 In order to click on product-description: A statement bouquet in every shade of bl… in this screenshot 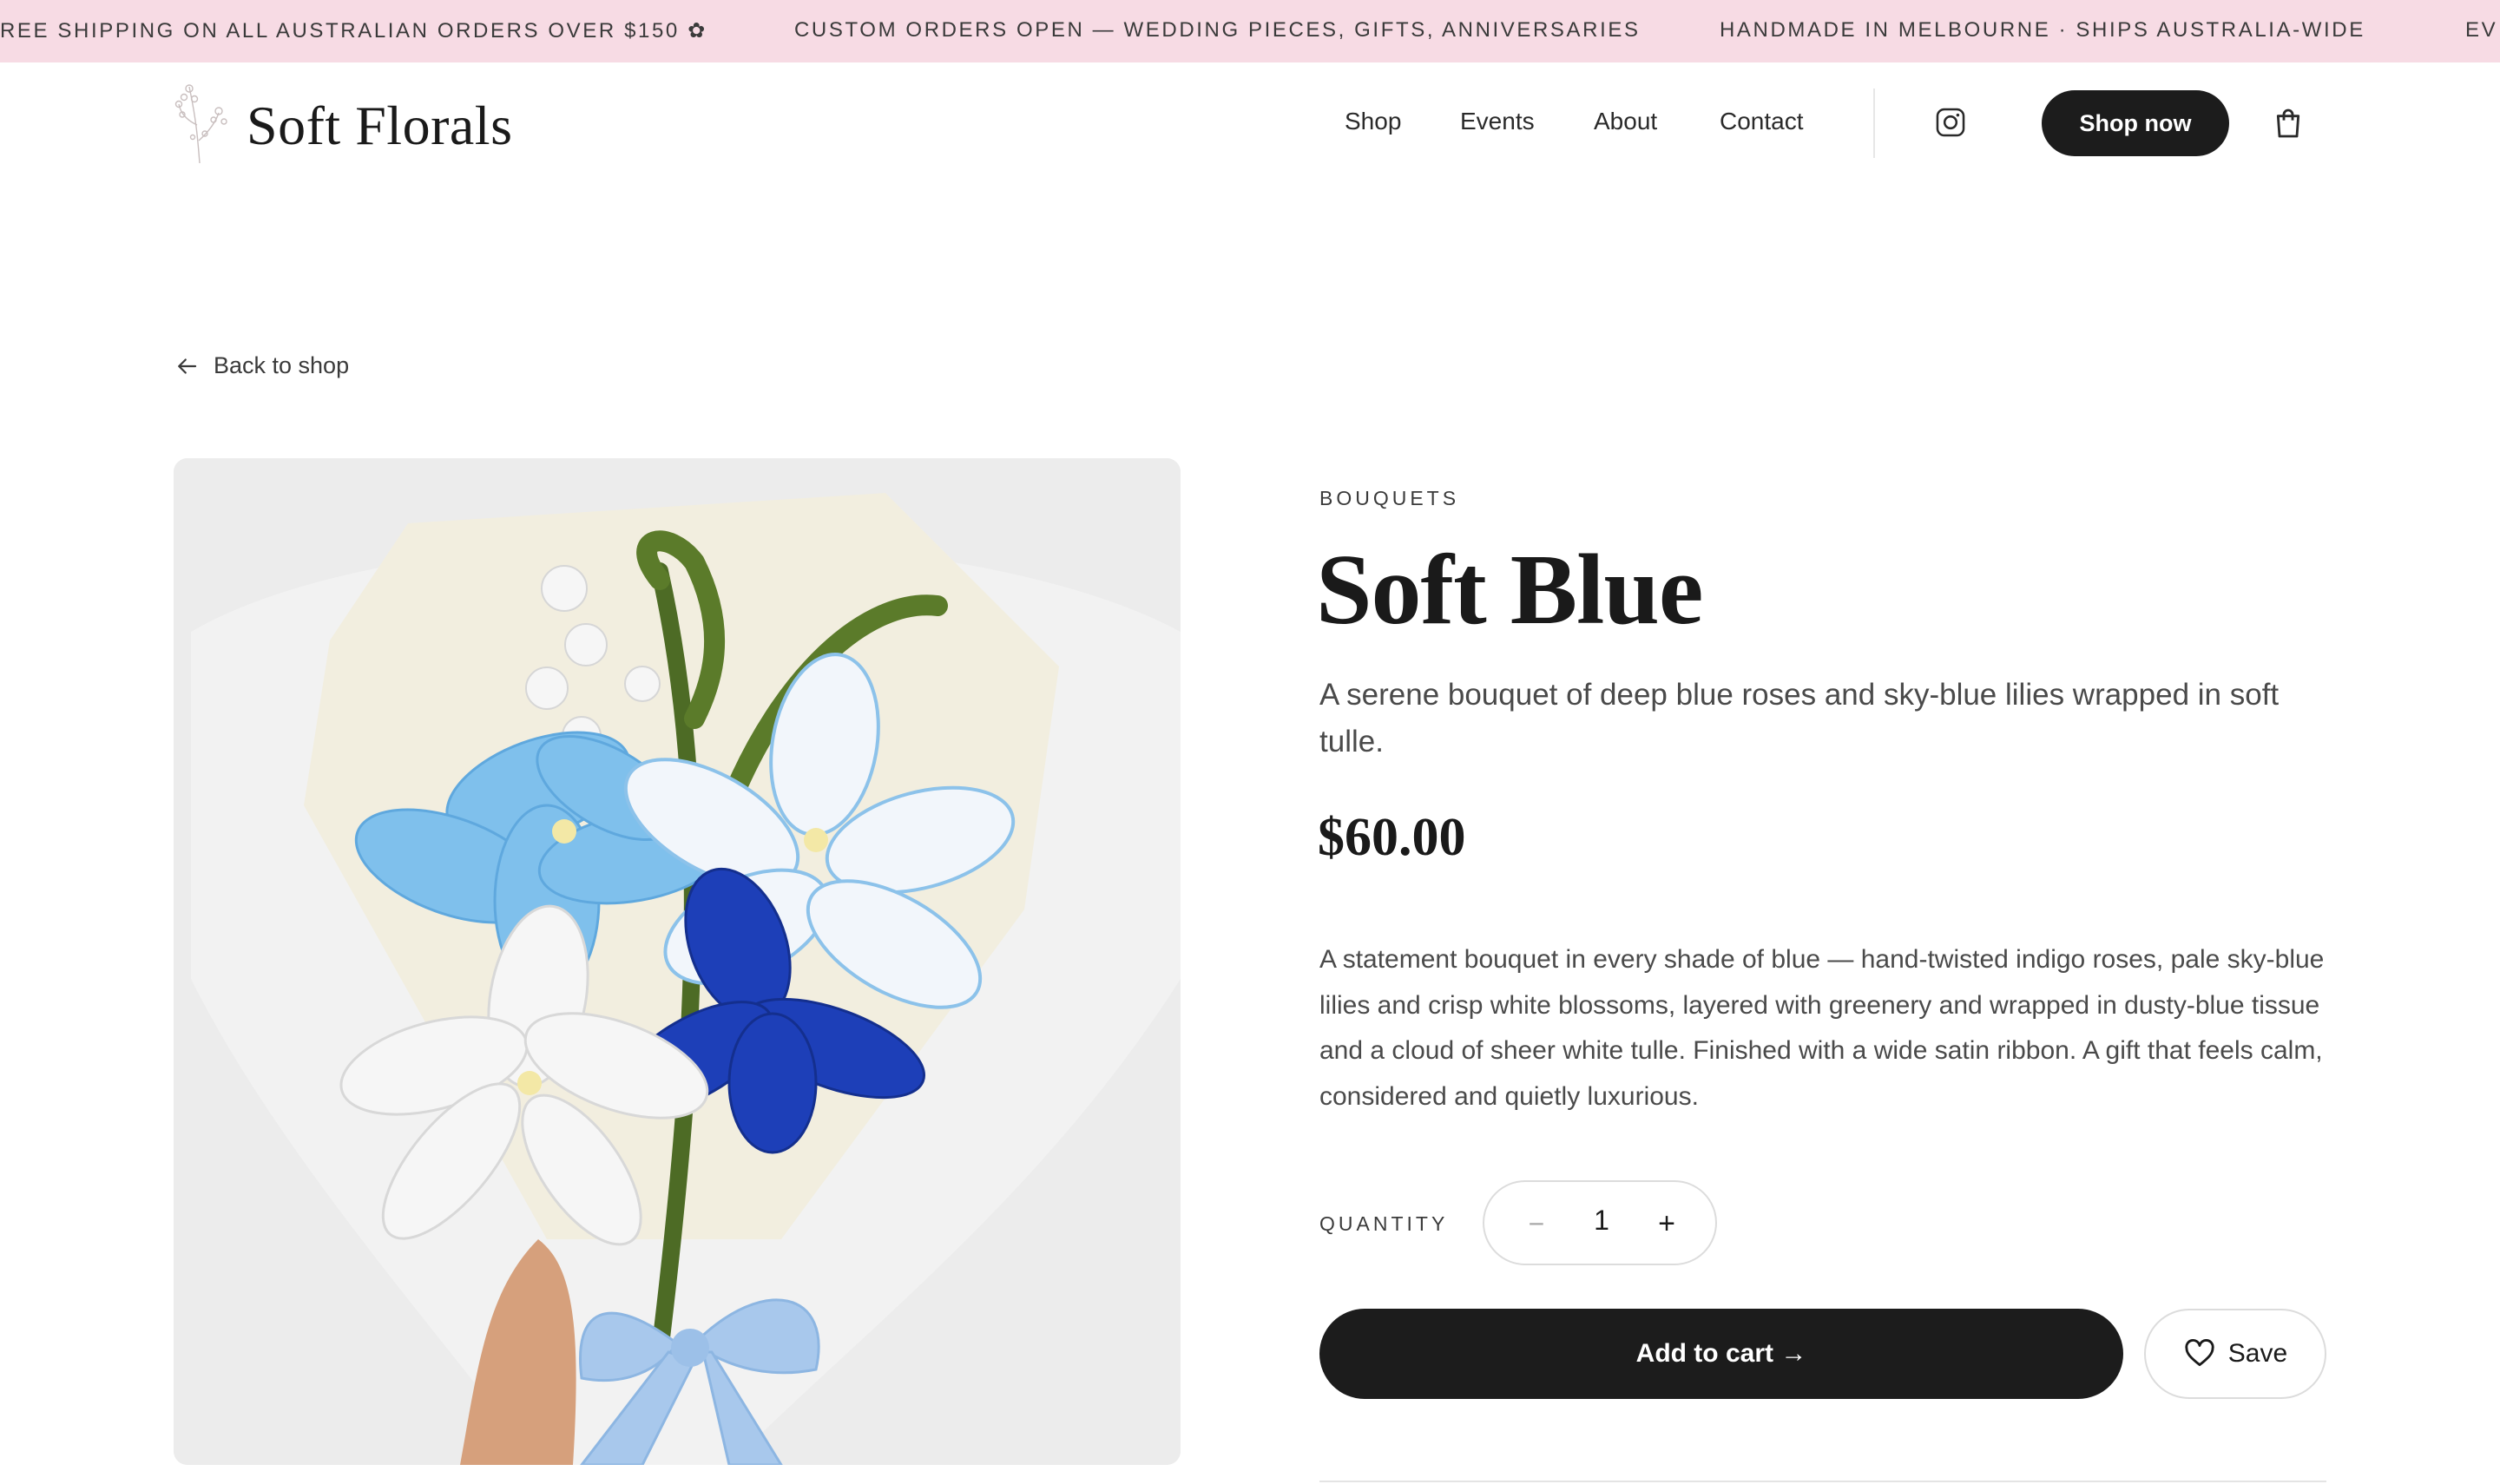, I will do `click(1822, 1028)`.